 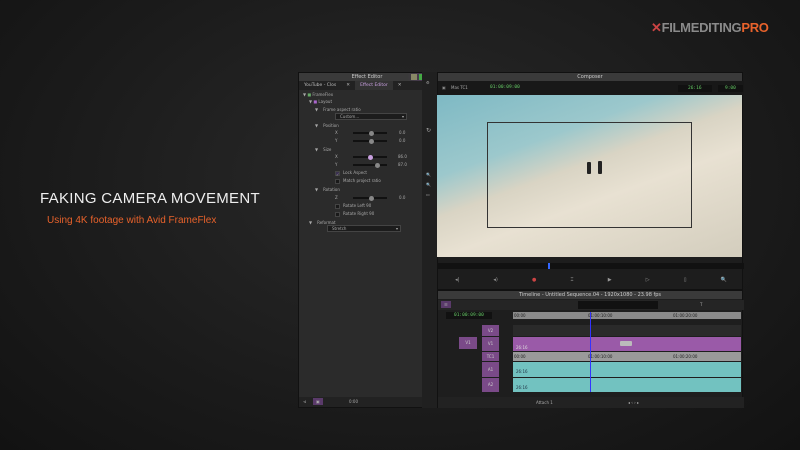 I want to click on rot-z-value: 0.0, so click(x=402, y=197).